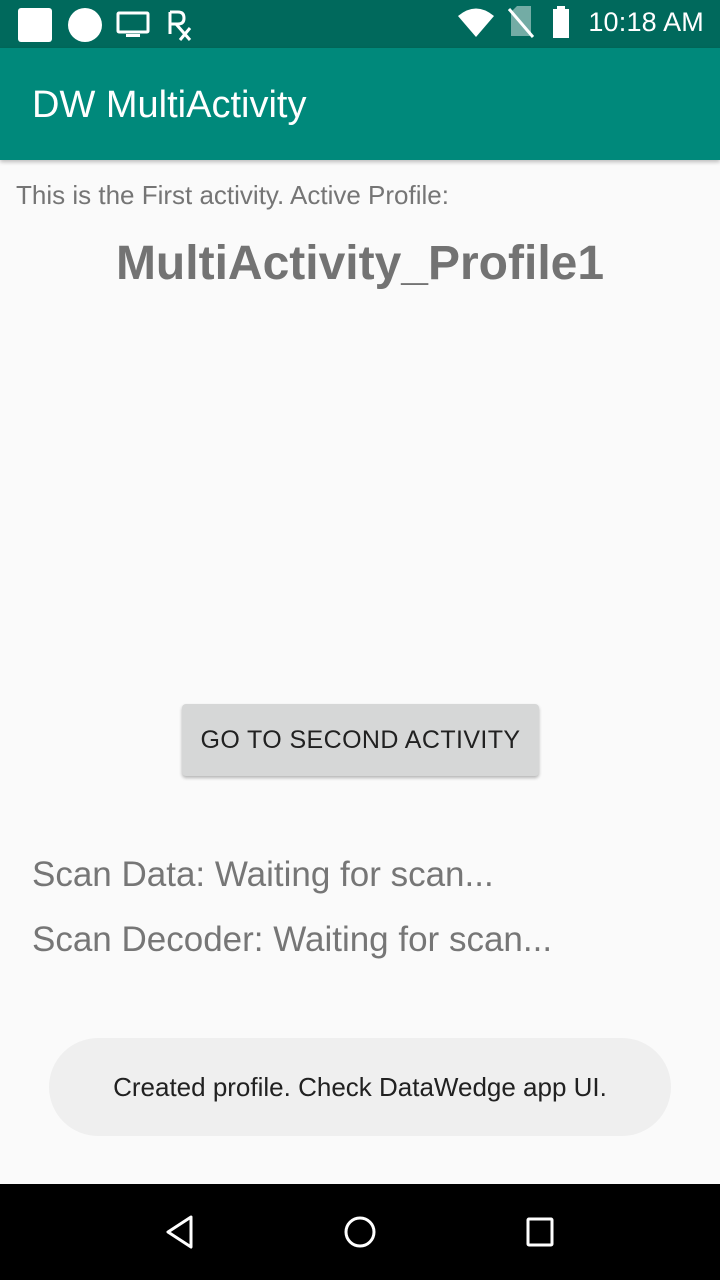 The image size is (720, 1280). I want to click on app-bar: DW MultiActivity, so click(360, 104).